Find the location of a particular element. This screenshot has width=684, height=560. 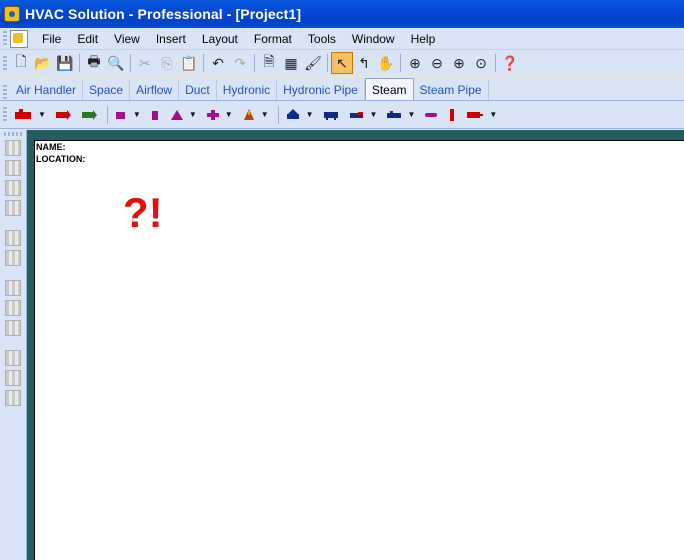

menu-format: Format is located at coordinates (273, 39).